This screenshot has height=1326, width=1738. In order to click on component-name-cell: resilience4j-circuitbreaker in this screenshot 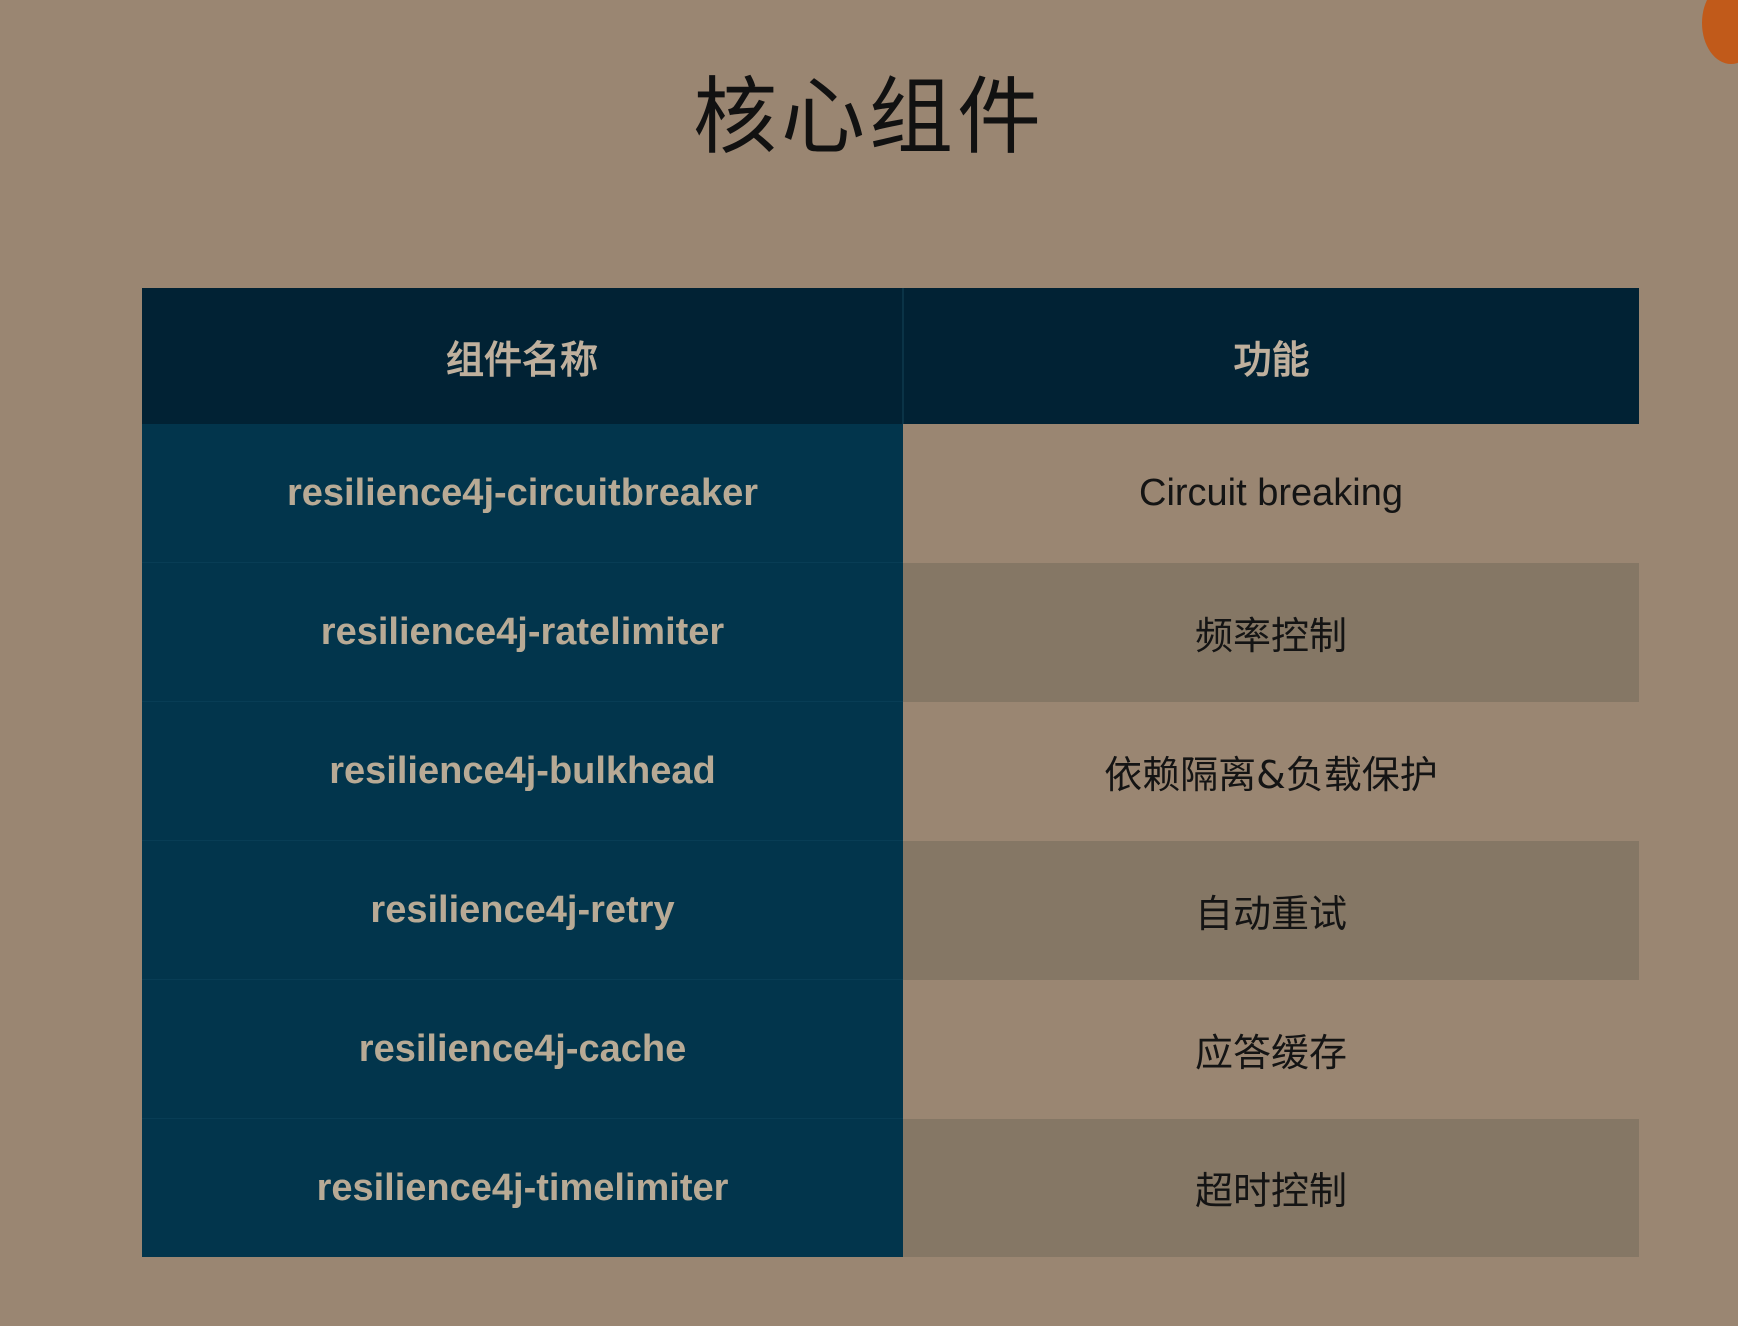, I will do `click(522, 493)`.